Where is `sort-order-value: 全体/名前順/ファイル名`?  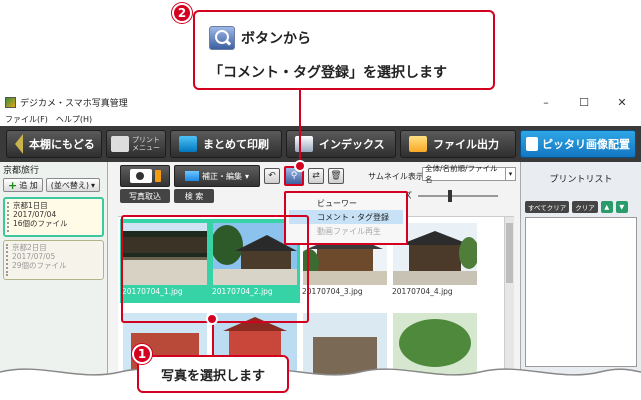
sort-order-value: 全体/名前順/ファイル名 is located at coordinates (461, 174).